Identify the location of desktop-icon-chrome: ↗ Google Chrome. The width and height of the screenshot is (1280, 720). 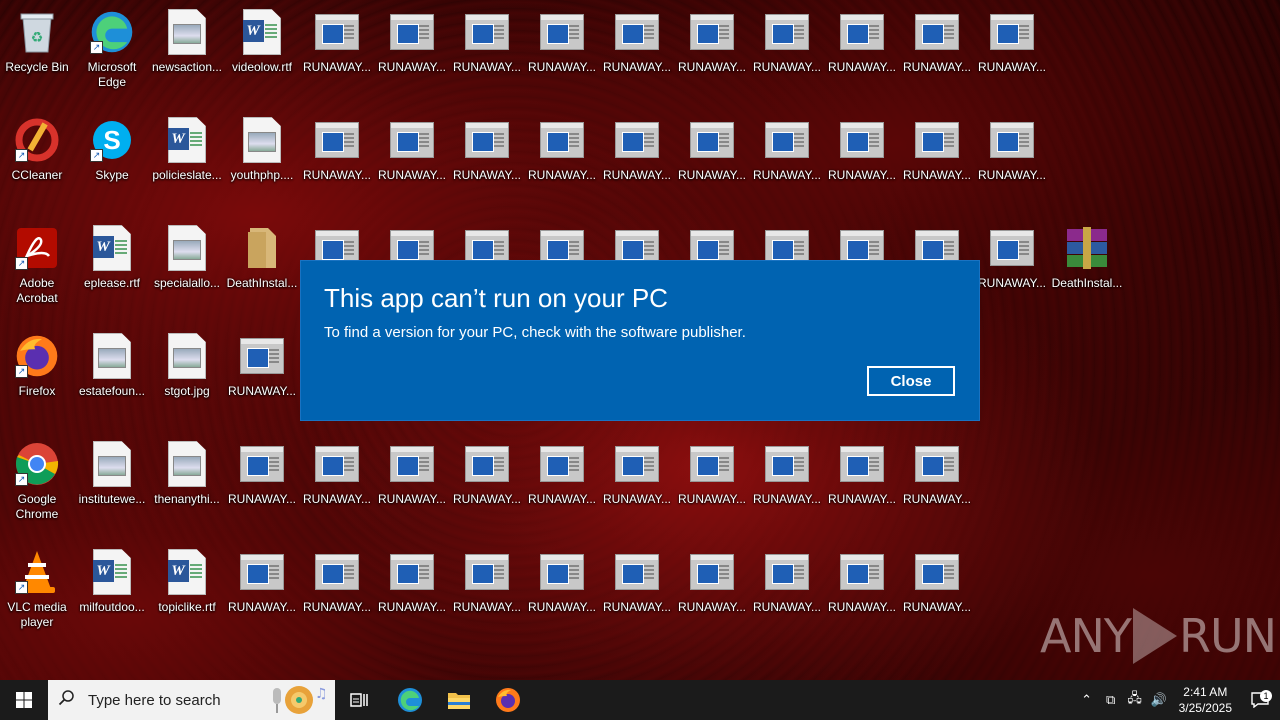
(37, 482).